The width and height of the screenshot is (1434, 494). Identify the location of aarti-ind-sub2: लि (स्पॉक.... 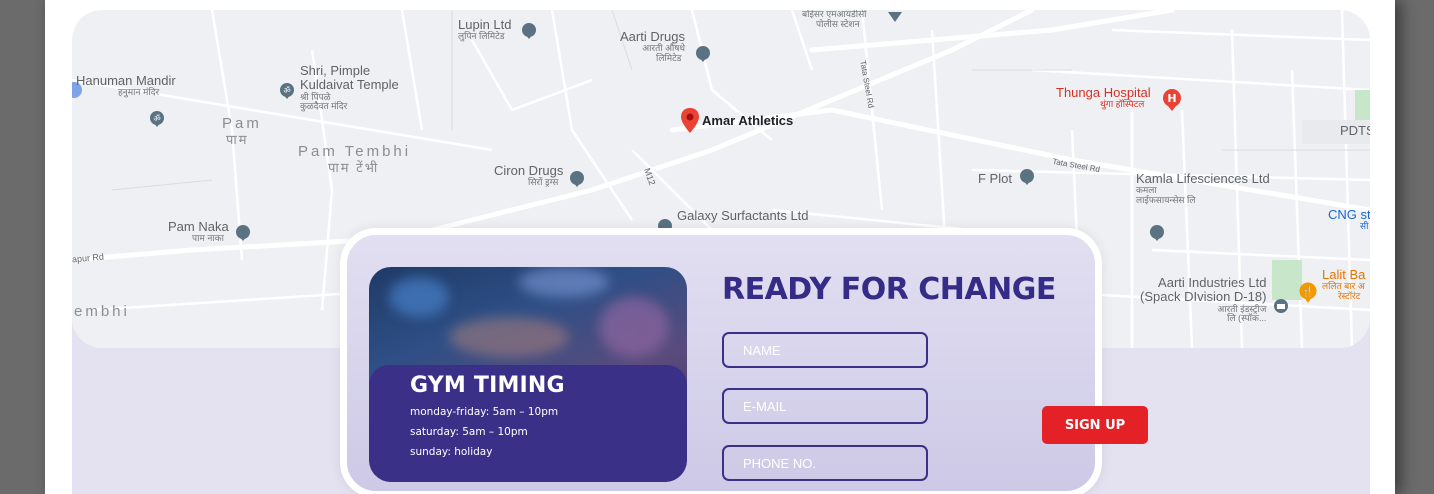
(1247, 318).